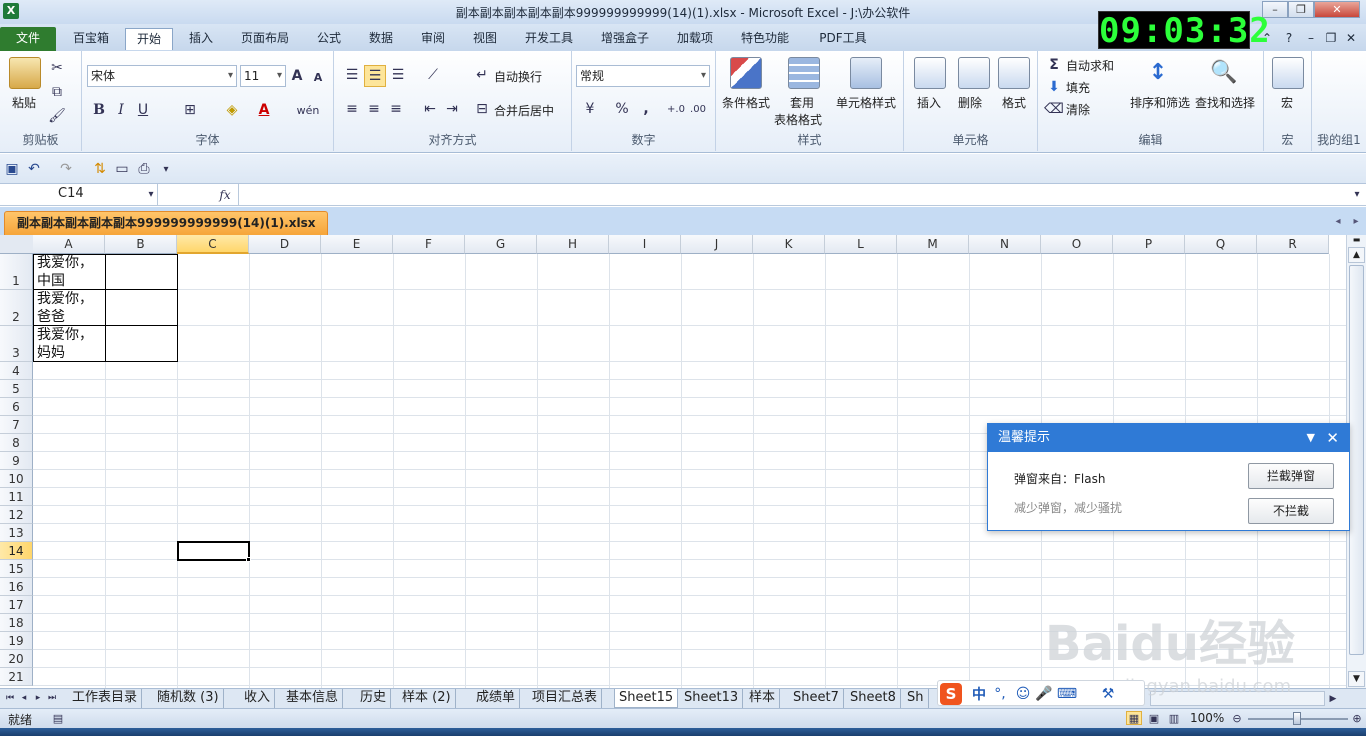 The image size is (1366, 736). What do you see at coordinates (352, 75) in the screenshot?
I see `align-top-icon: ☰` at bounding box center [352, 75].